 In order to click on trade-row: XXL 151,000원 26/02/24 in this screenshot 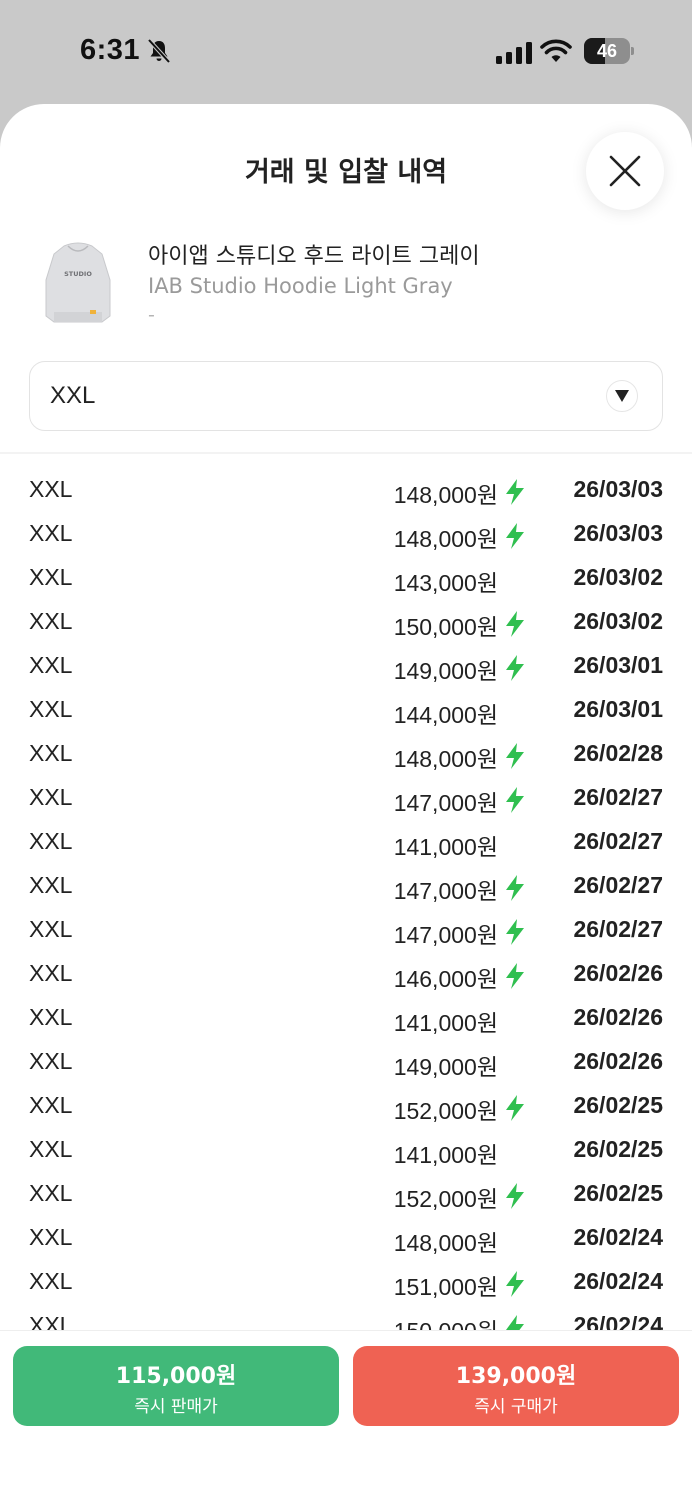, I will do `click(346, 1278)`.